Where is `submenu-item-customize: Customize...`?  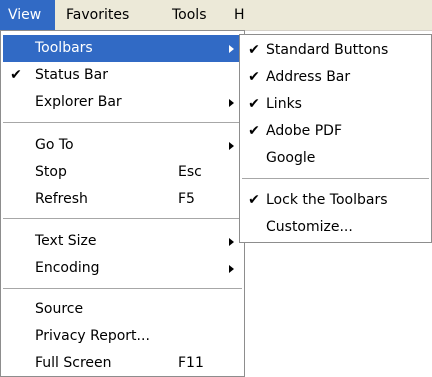 submenu-item-customize: Customize... is located at coordinates (335, 227).